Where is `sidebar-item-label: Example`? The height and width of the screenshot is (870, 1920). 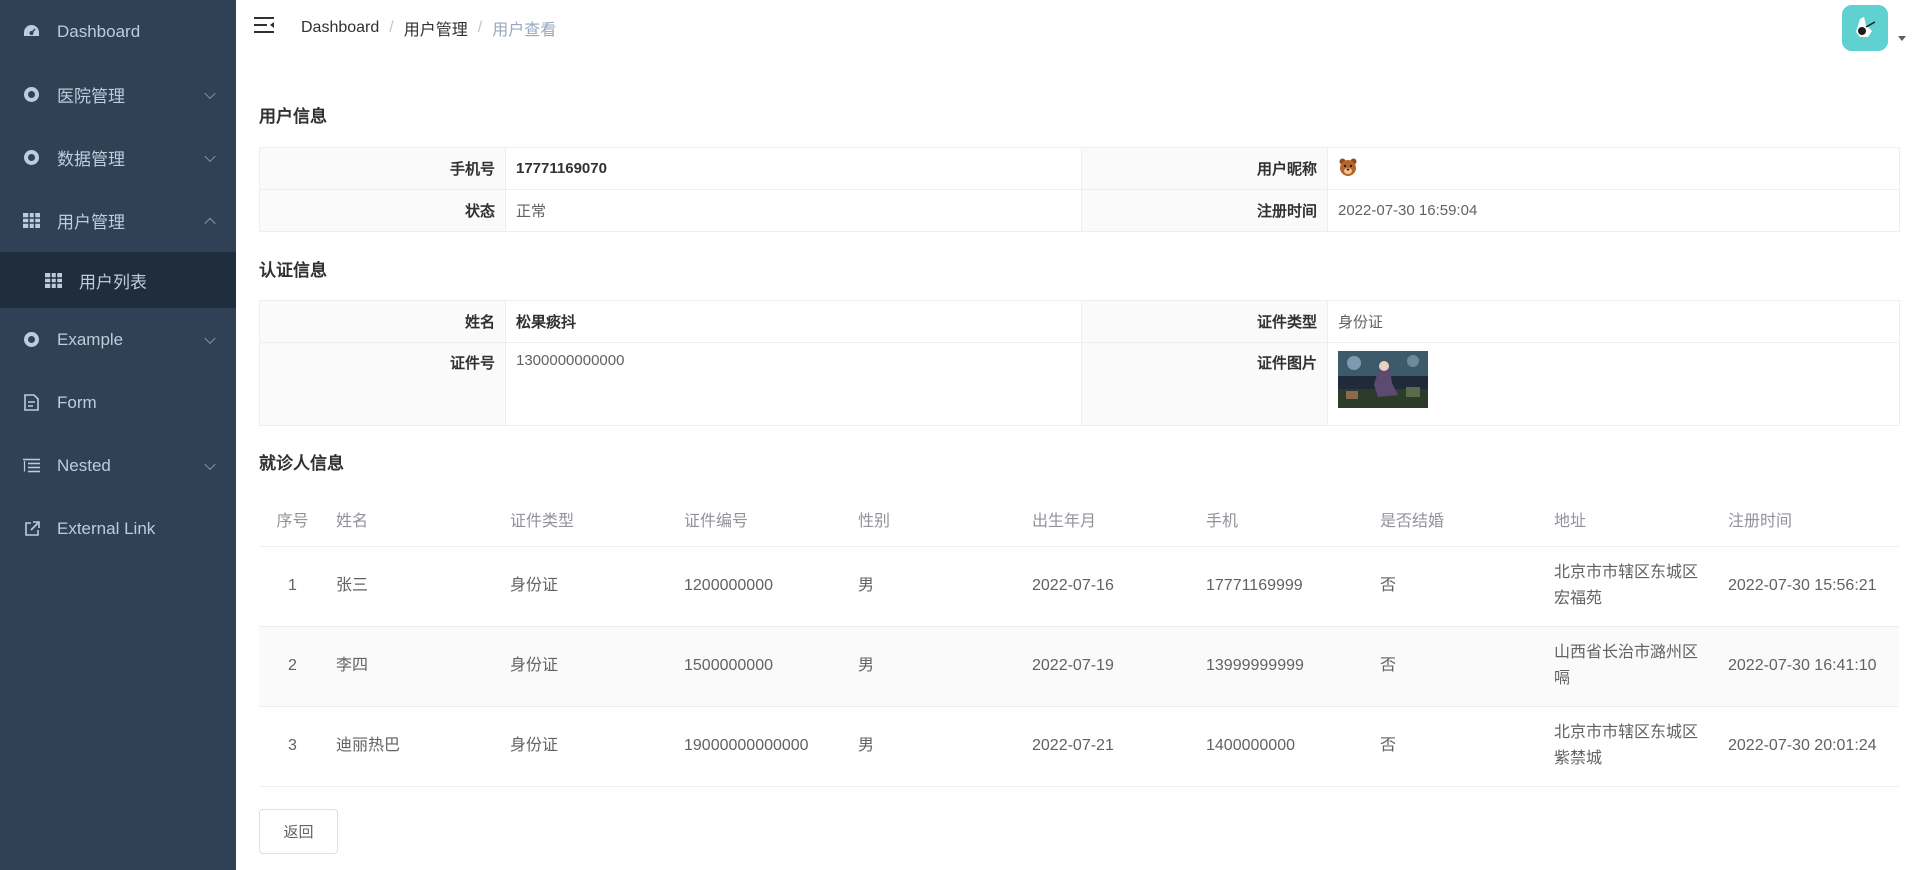
sidebar-item-label: Example is located at coordinates (90, 339).